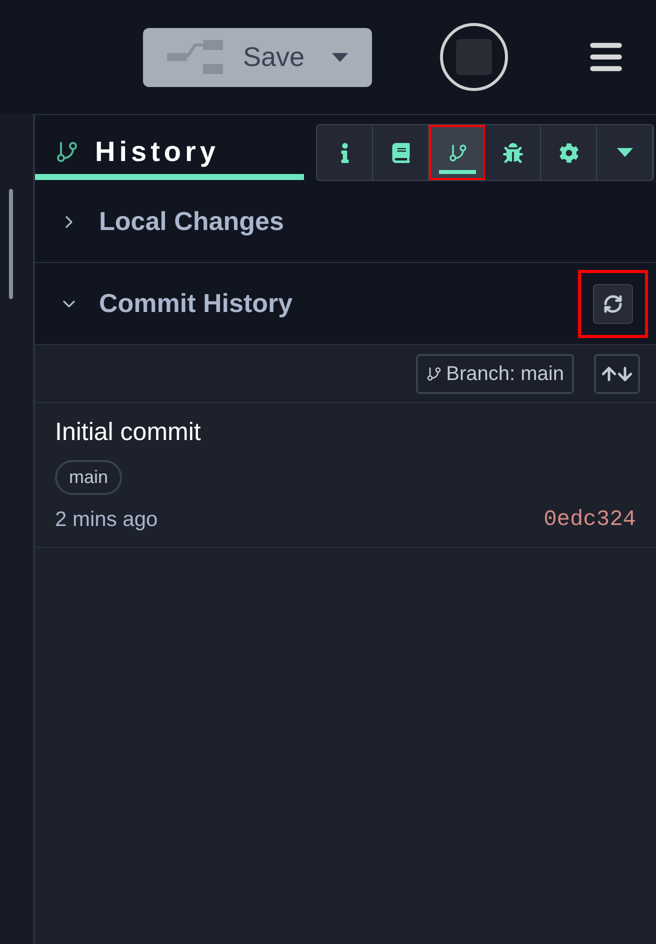 The height and width of the screenshot is (944, 656). I want to click on scrollbar-thumb, so click(11, 244).